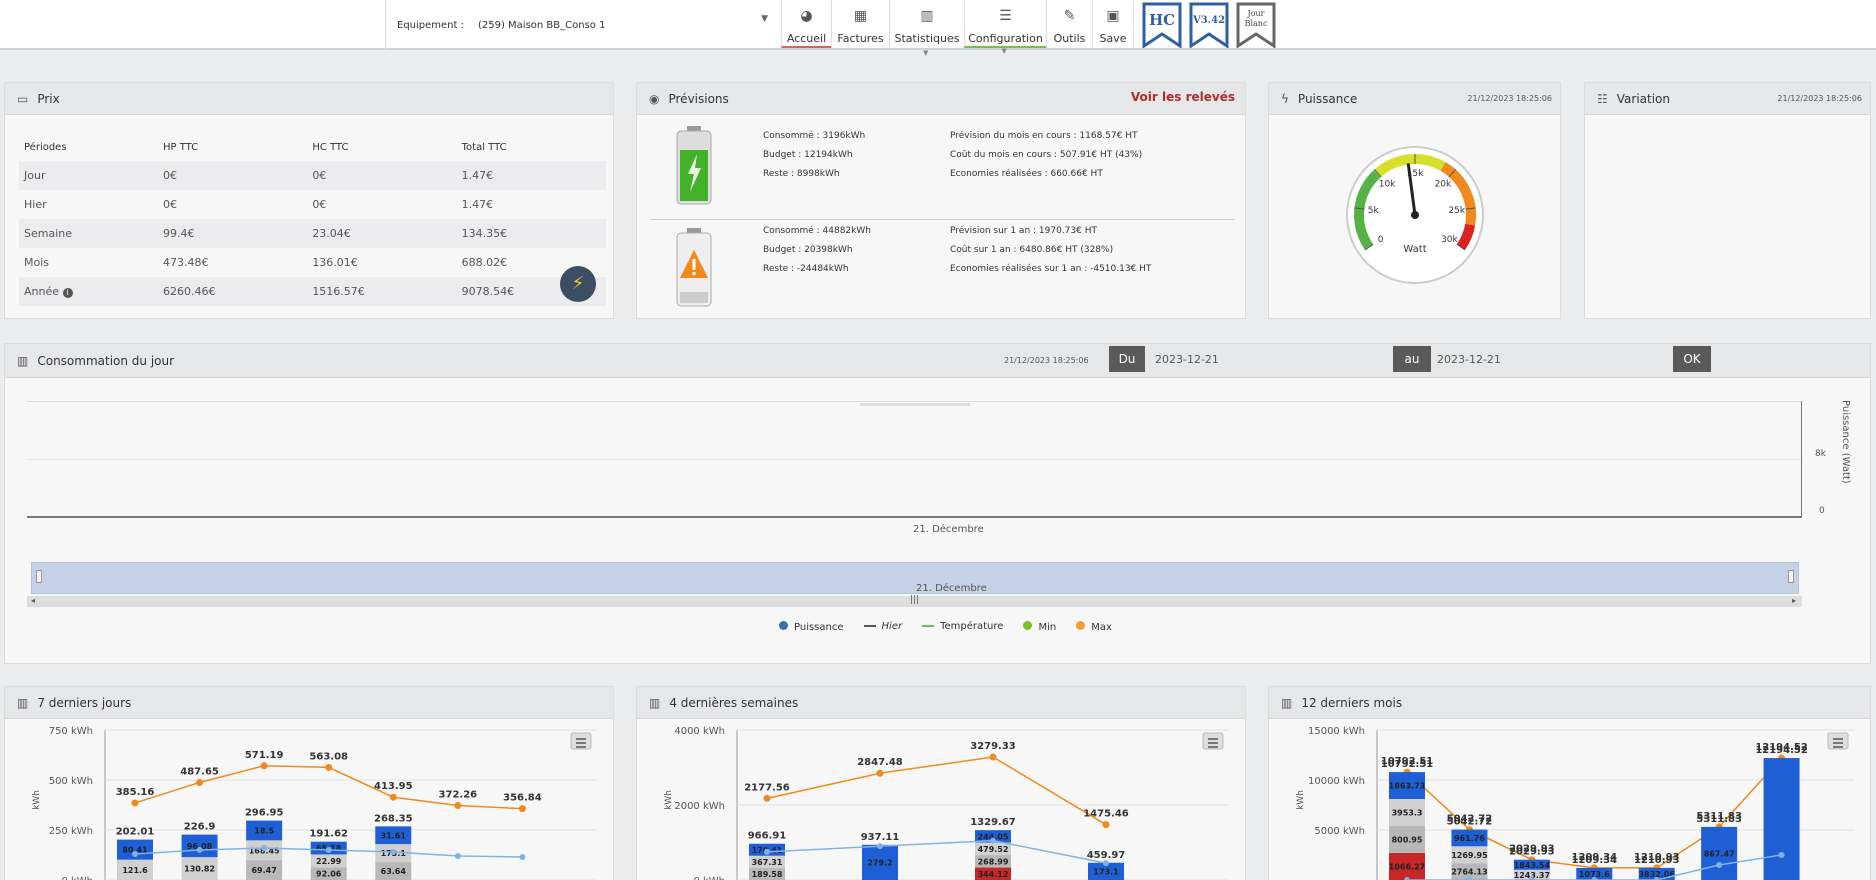 The height and width of the screenshot is (880, 1876). What do you see at coordinates (1113, 24) in the screenshot?
I see `nav-save: ▣ Save` at bounding box center [1113, 24].